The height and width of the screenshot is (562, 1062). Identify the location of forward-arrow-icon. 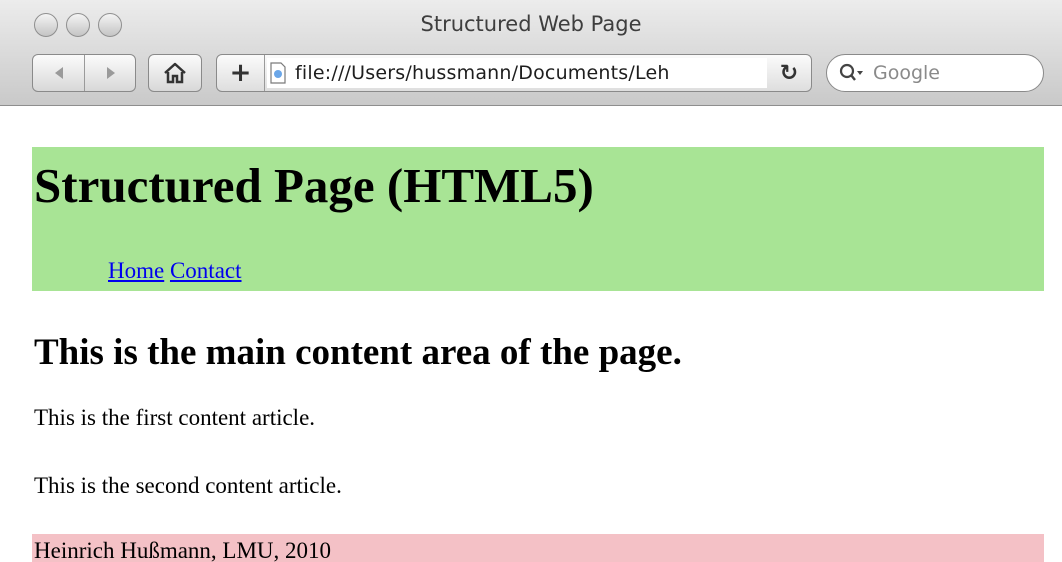
(110, 73).